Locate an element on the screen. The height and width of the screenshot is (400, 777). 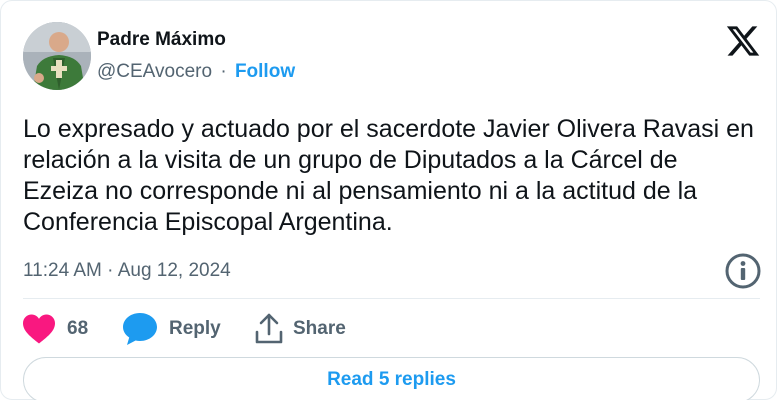
tweet-timestamp: 11:24 AM · Aug 12, 2024 is located at coordinates (127, 271).